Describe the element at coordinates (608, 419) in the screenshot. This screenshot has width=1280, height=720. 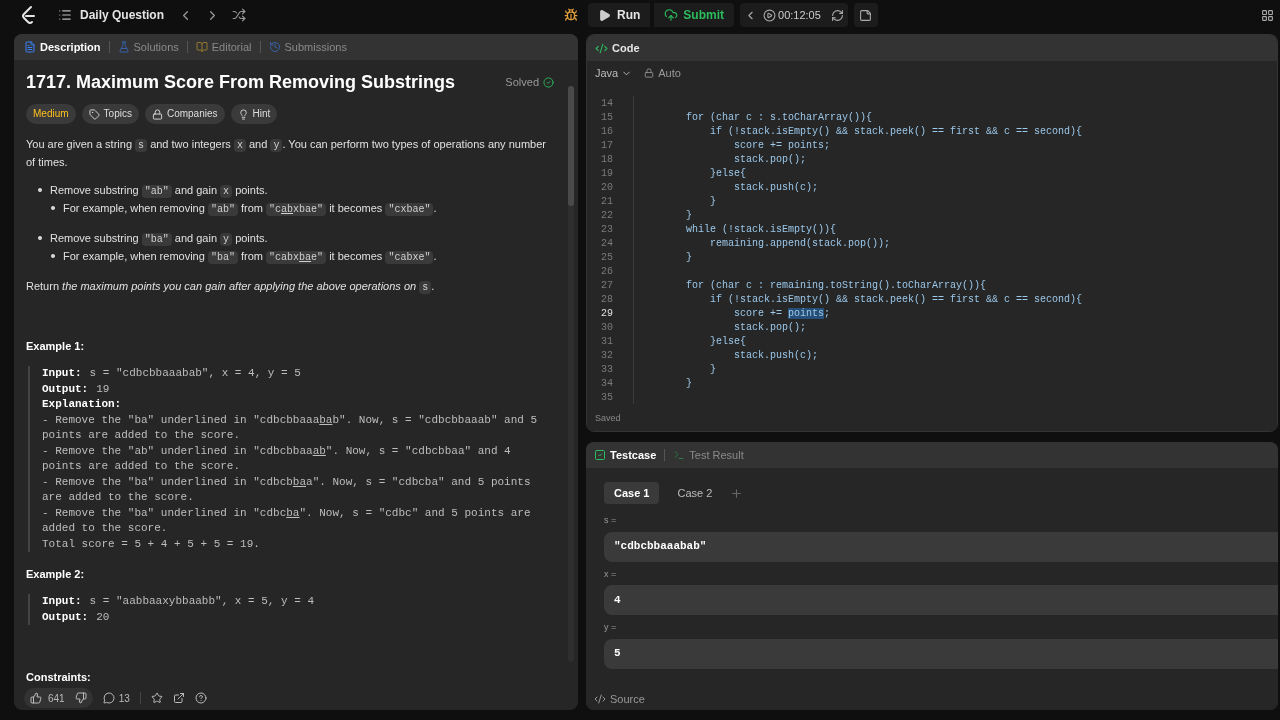
I see `saved-status: Saved` at that location.